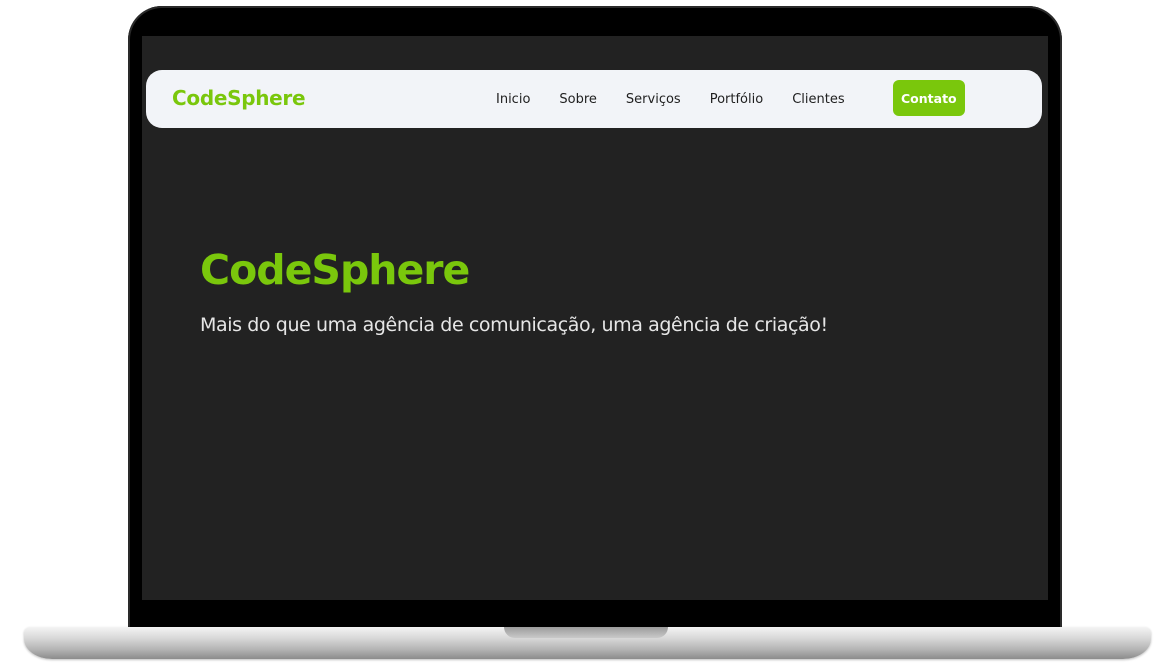  What do you see at coordinates (239, 98) in the screenshot?
I see `nav-logo: CodeSphere` at bounding box center [239, 98].